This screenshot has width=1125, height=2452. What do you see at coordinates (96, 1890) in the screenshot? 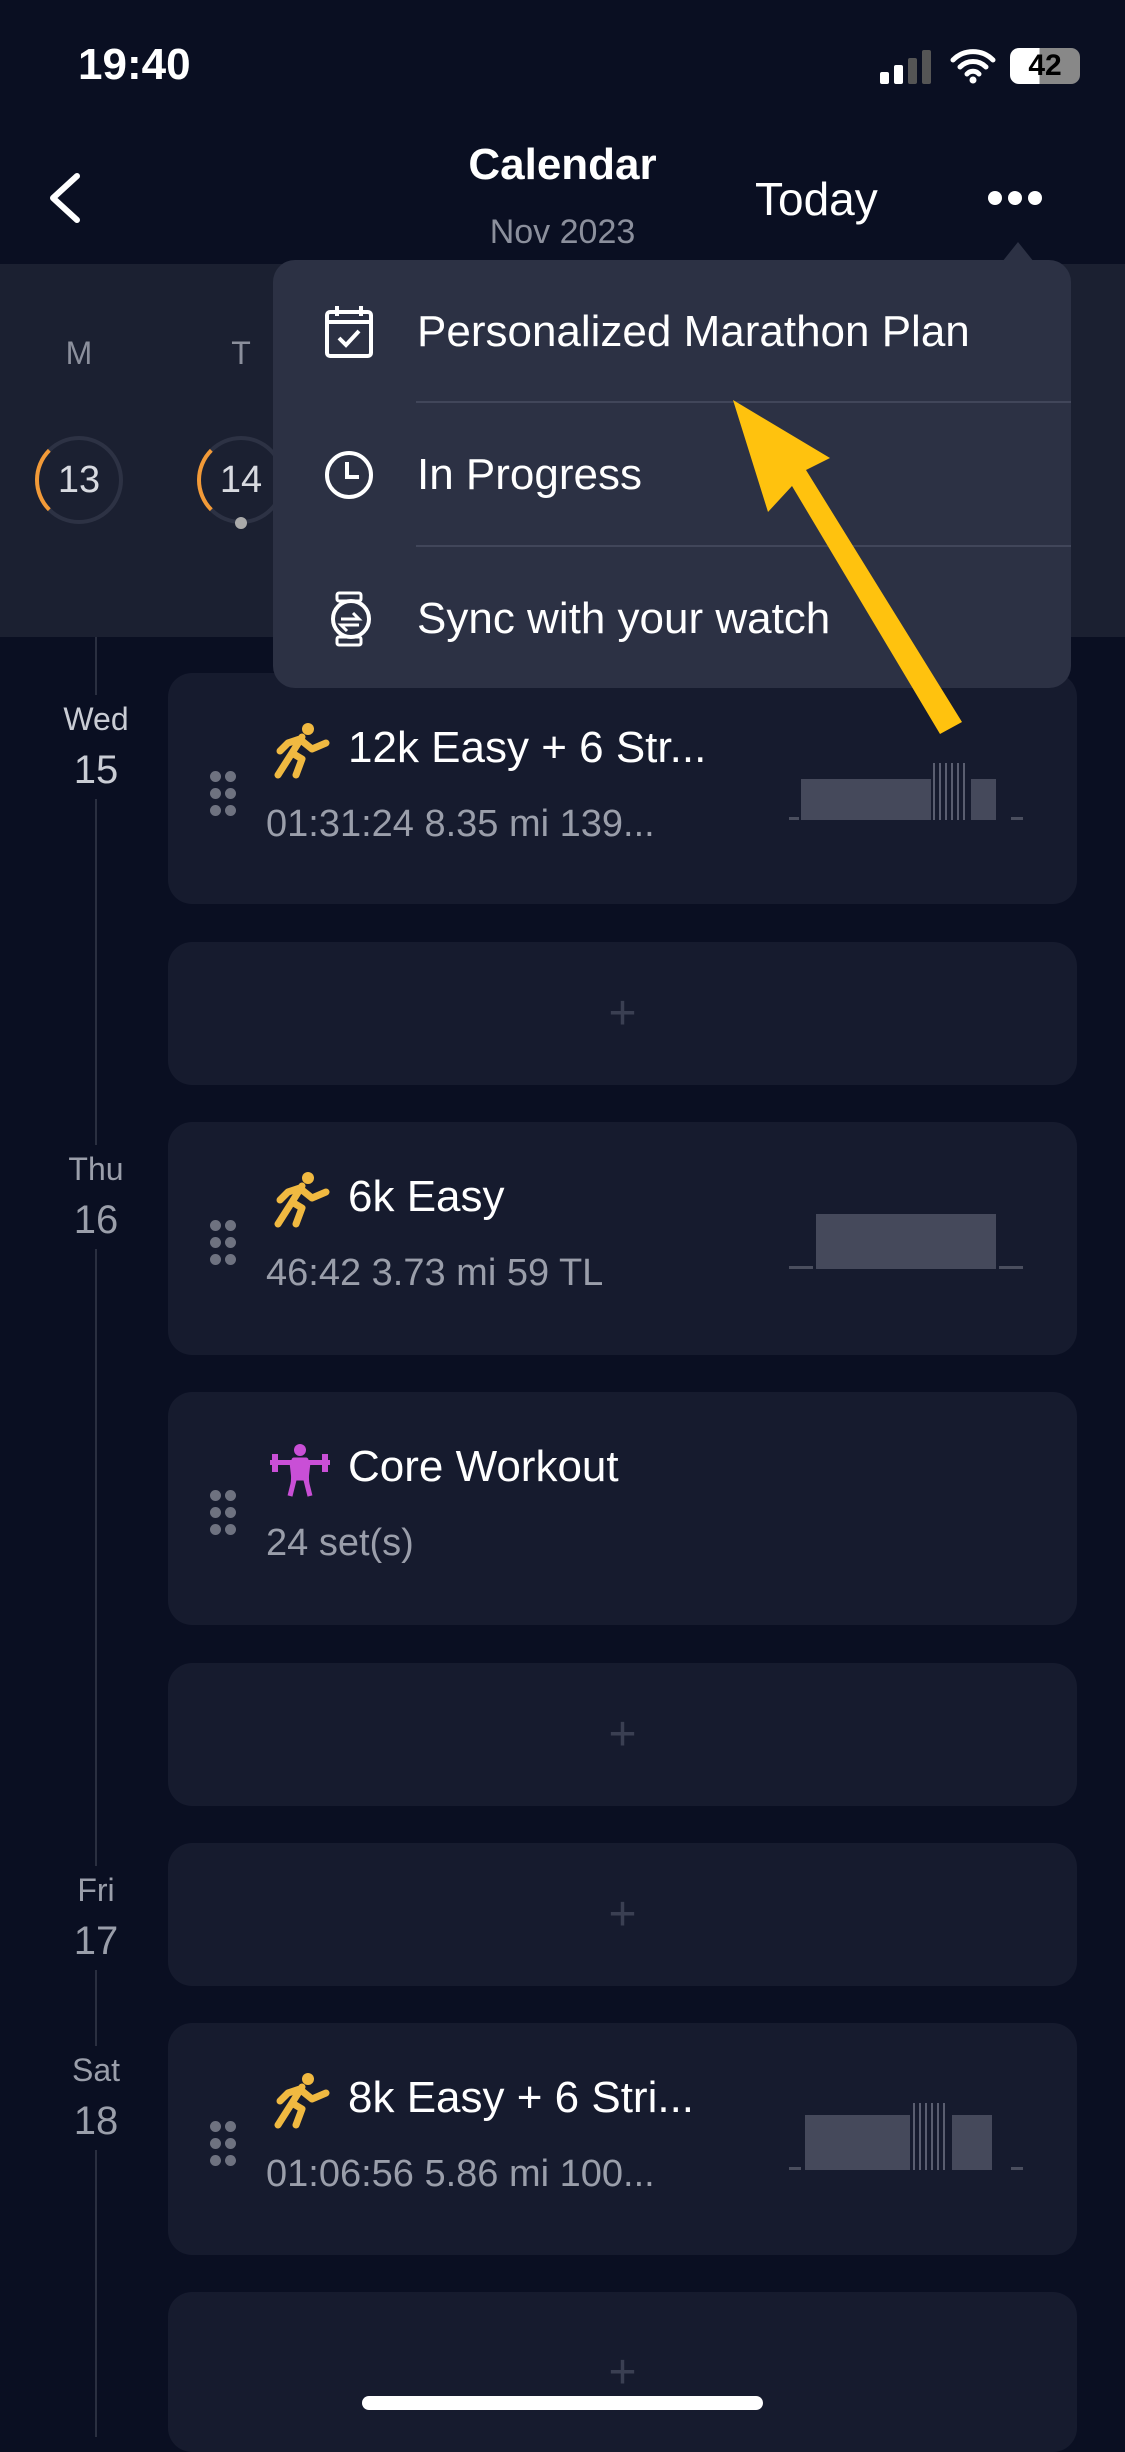
I see `weekday: Fri` at bounding box center [96, 1890].